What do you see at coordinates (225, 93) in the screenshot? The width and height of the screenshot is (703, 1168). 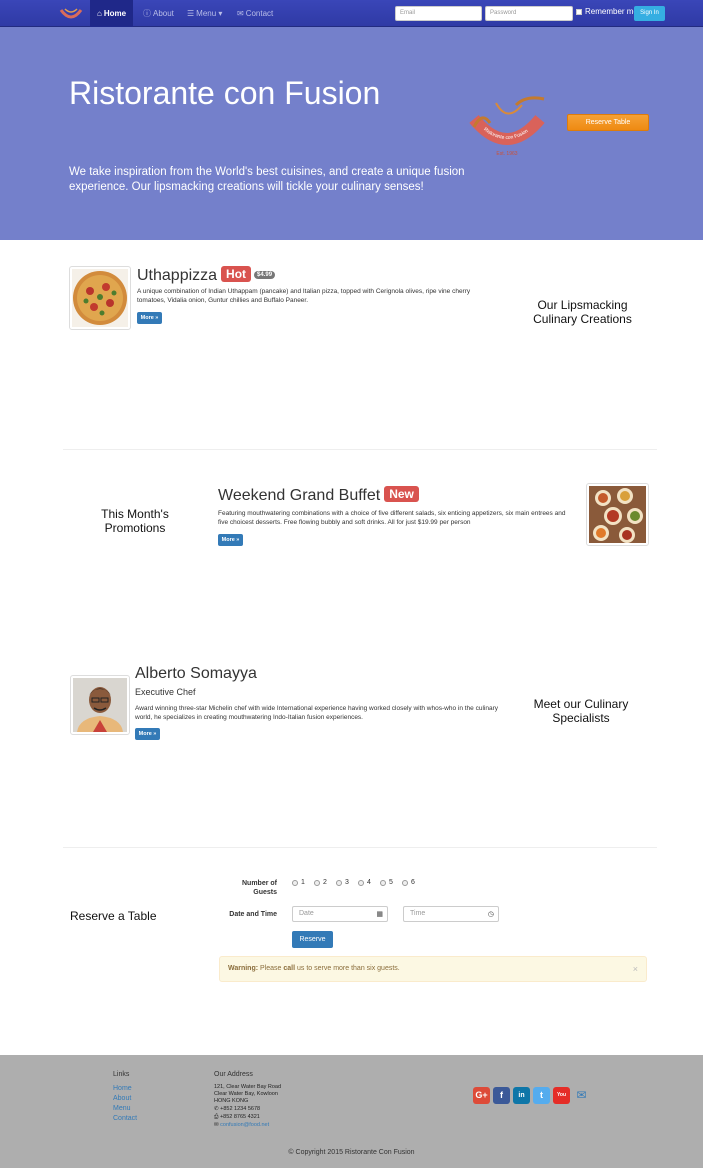 I see `page-title: Ristorante con Fusion` at bounding box center [225, 93].